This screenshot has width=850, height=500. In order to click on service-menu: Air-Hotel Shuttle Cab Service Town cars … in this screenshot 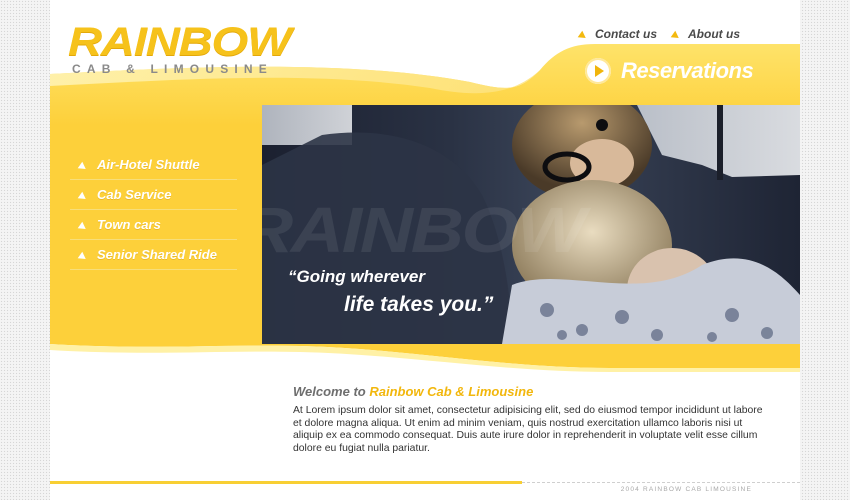, I will do `click(153, 210)`.